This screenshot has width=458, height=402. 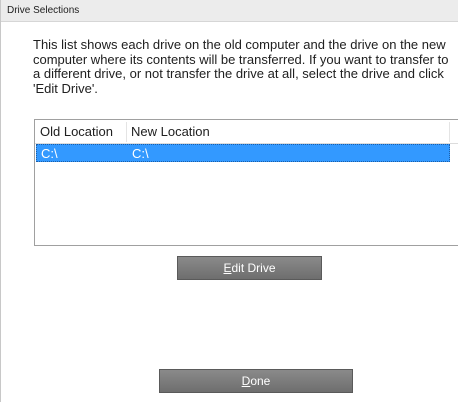 What do you see at coordinates (246, 381) in the screenshot?
I see `done-mnemonic: D` at bounding box center [246, 381].